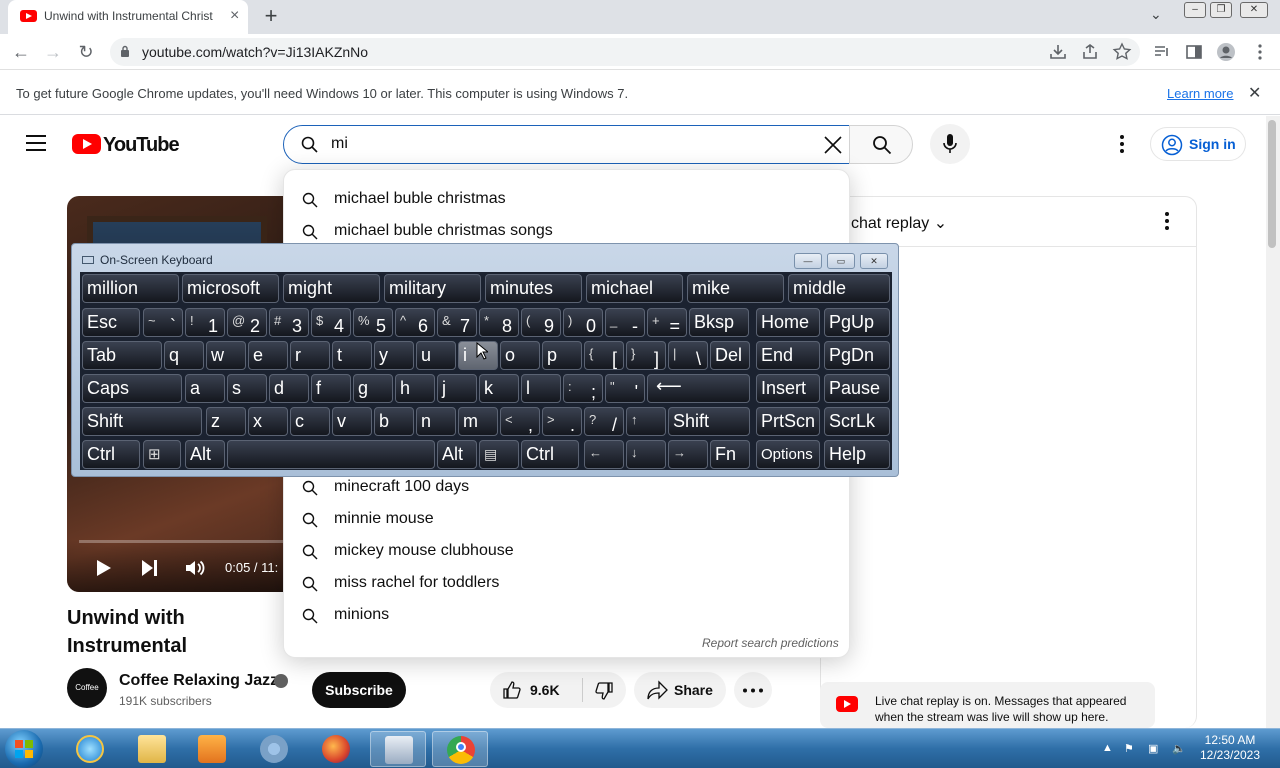 This screenshot has height=768, width=1280. Describe the element at coordinates (111, 322) in the screenshot. I see `osk-key-esc: Esc` at that location.